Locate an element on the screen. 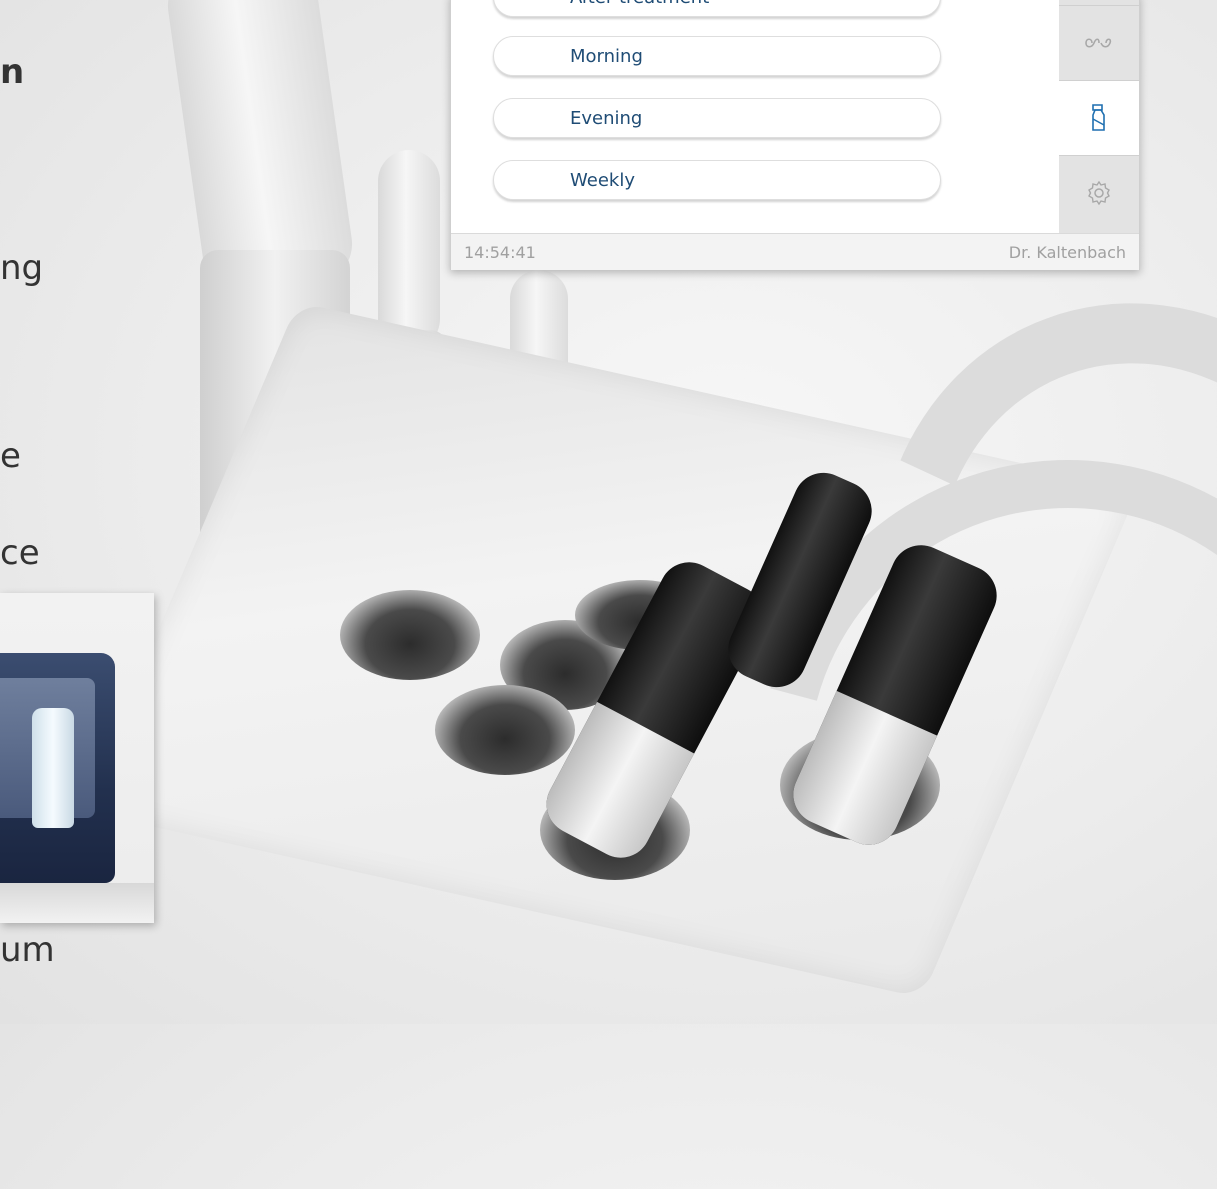 This screenshot has height=1189, width=1217. program-list: After treatment Morning Evening Weekly is located at coordinates (755, 116).